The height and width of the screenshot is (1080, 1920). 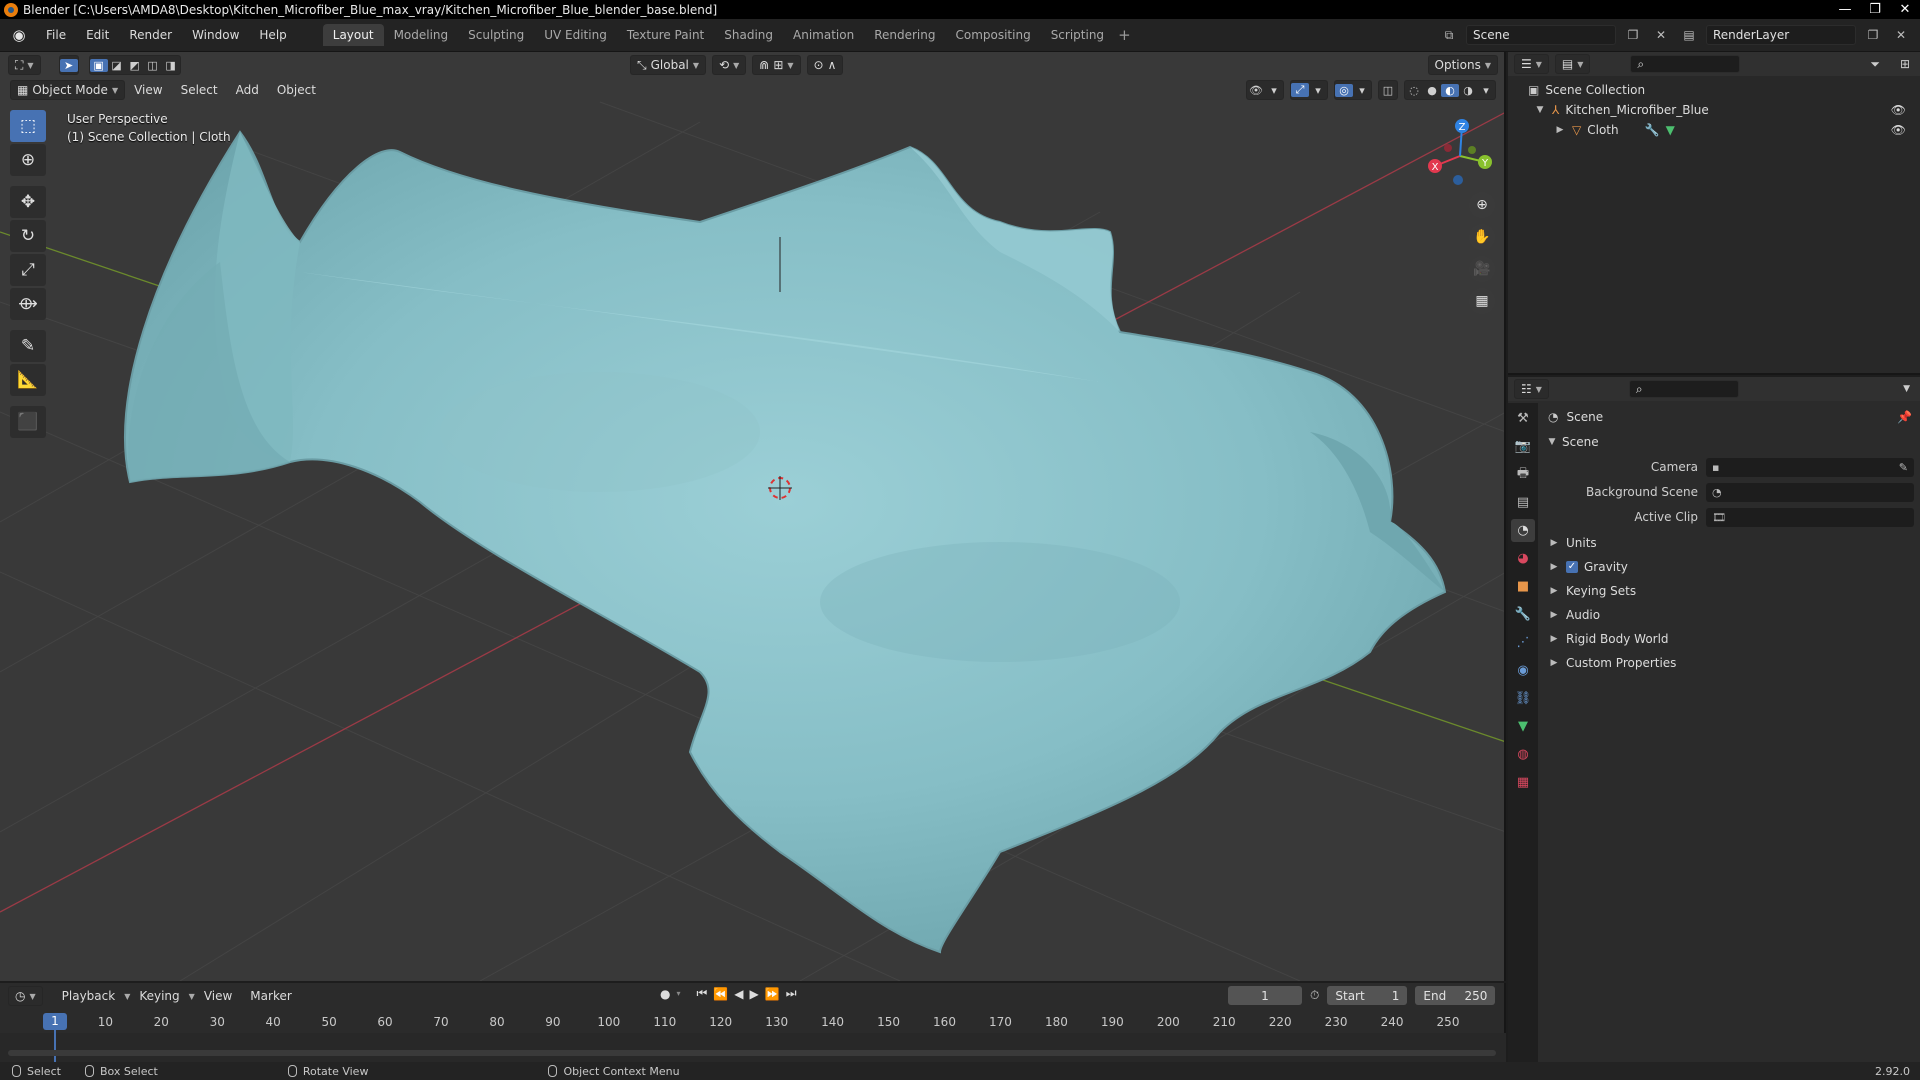 What do you see at coordinates (823, 35) in the screenshot?
I see `workspace-tab-animation: Animation` at bounding box center [823, 35].